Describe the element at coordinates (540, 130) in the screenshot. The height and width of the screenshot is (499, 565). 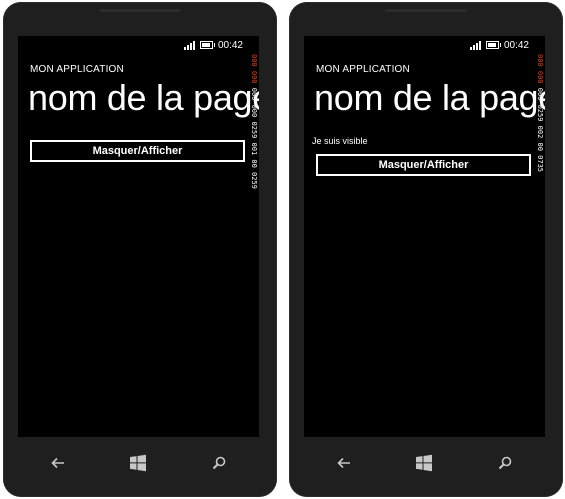
I see `counter-white: 000 0259 002 00 0735` at that location.